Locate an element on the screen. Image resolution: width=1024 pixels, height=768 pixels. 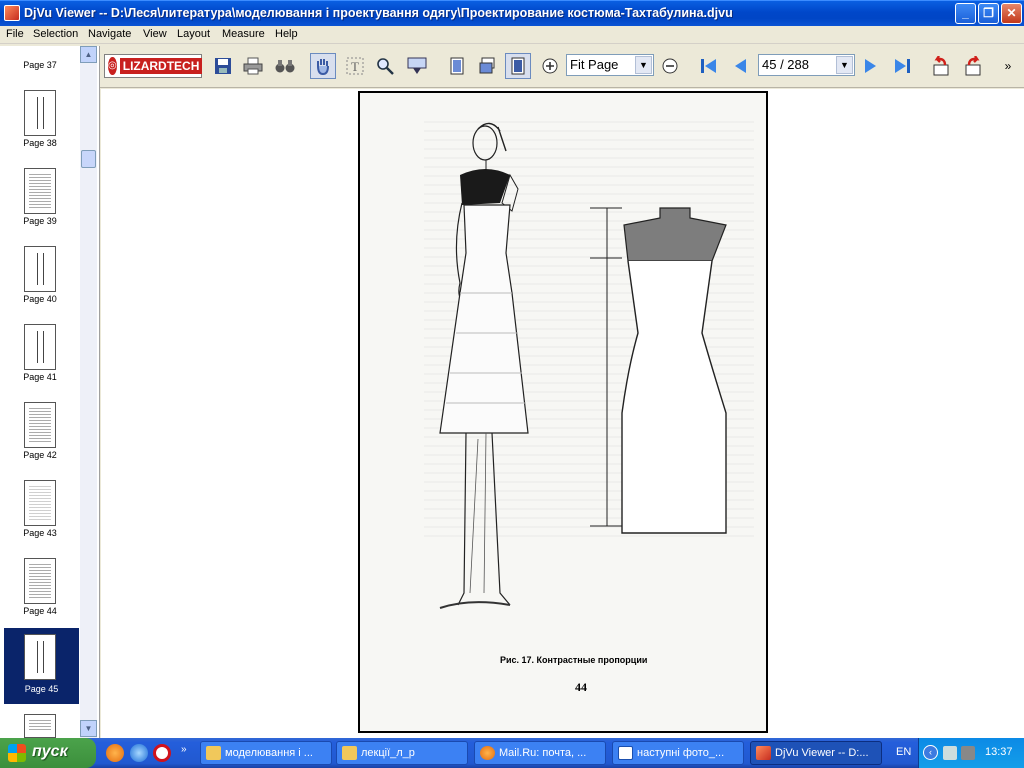
previous-page-icon is located at coordinates (740, 66).